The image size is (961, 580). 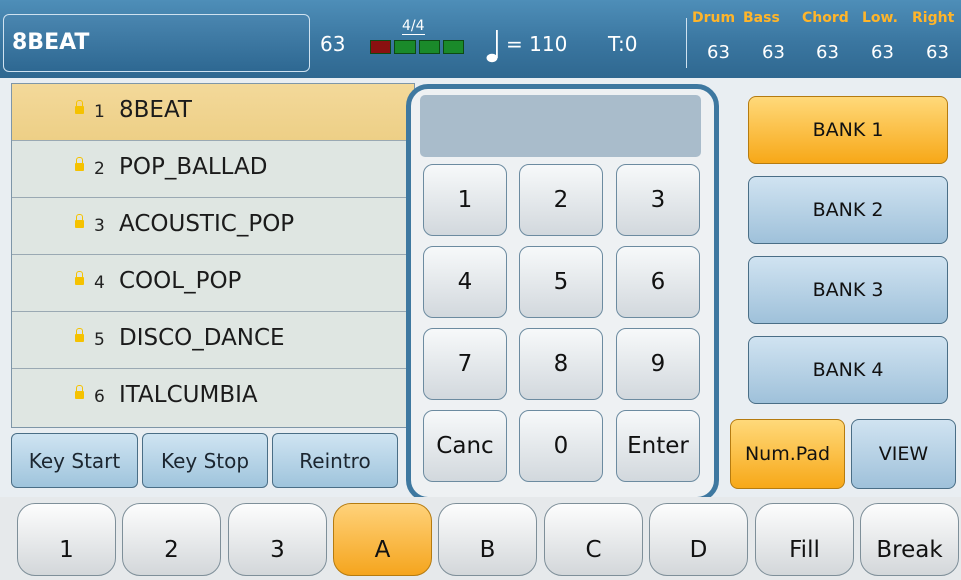 What do you see at coordinates (335, 460) in the screenshot?
I see `reintro-button: Reintro` at bounding box center [335, 460].